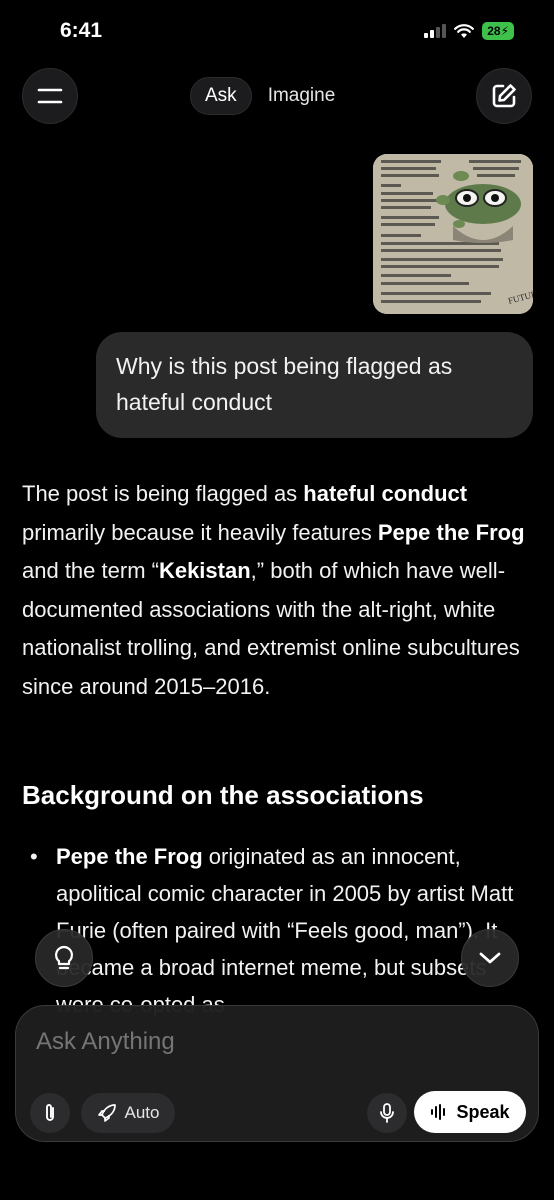  I want to click on status-icons: 28⚡, so click(469, 31).